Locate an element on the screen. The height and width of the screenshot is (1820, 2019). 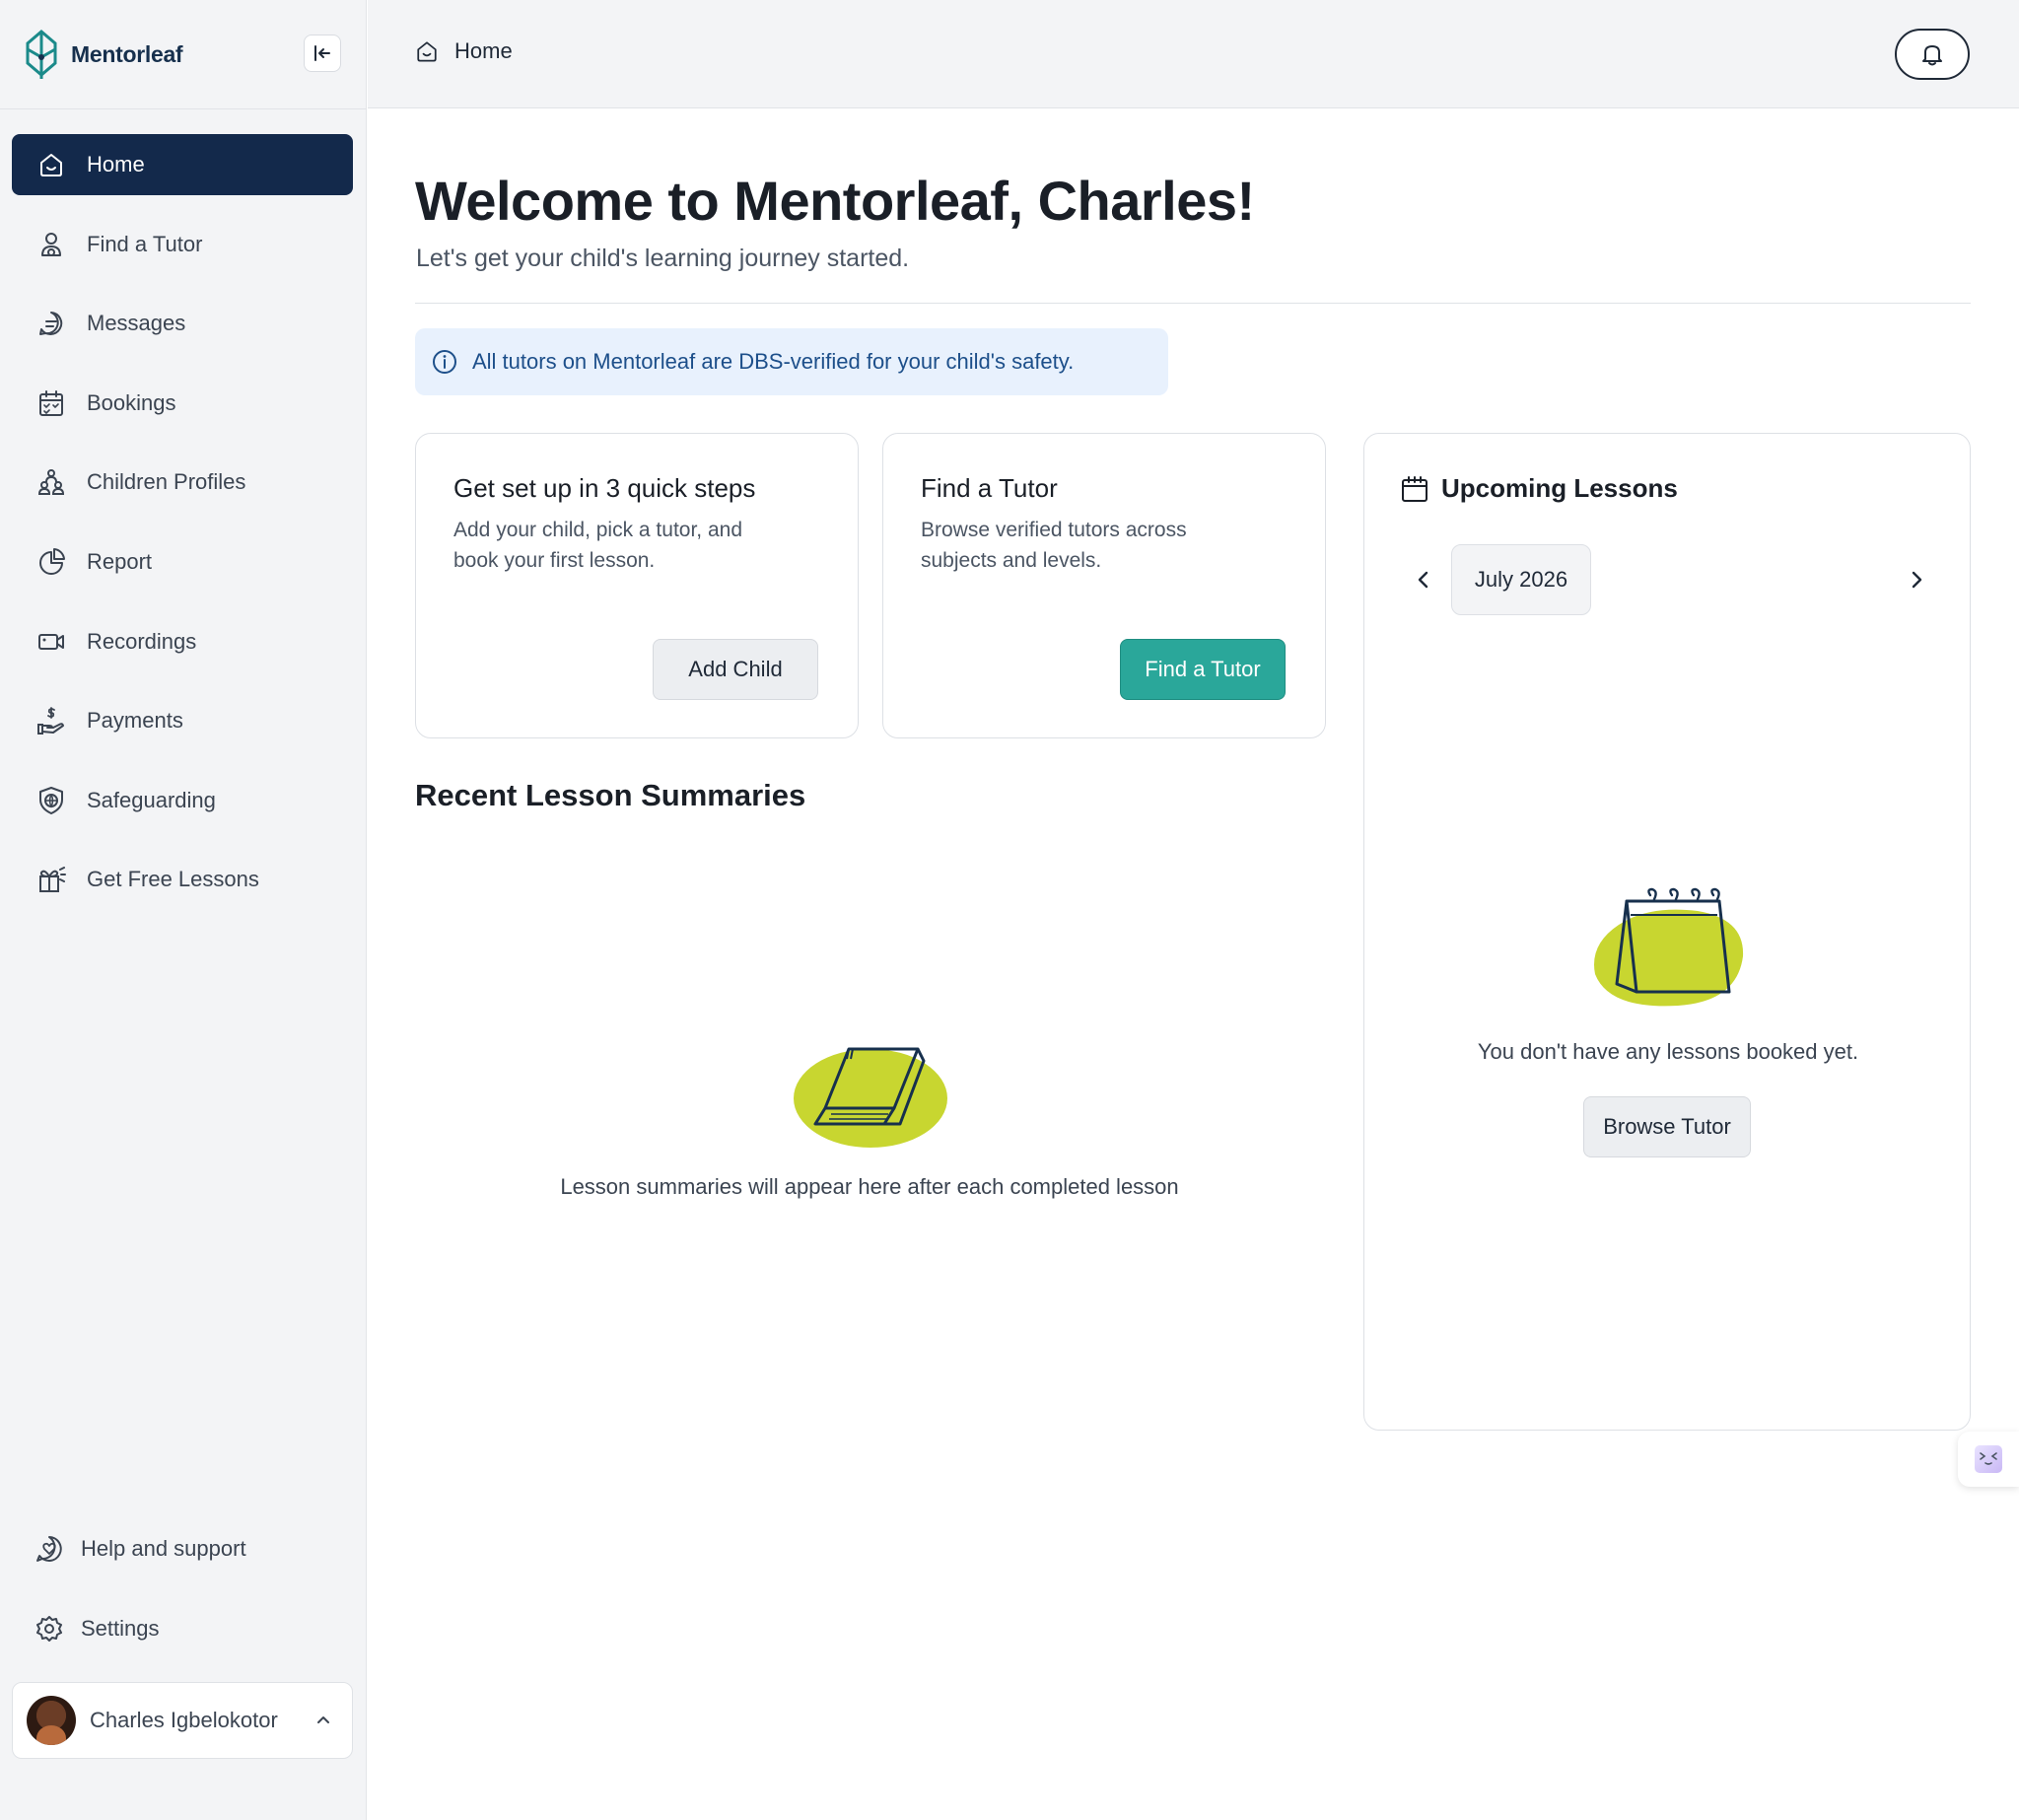
sidebar-item-get-free-lessons: Get Free Lessons is located at coordinates (182, 879).